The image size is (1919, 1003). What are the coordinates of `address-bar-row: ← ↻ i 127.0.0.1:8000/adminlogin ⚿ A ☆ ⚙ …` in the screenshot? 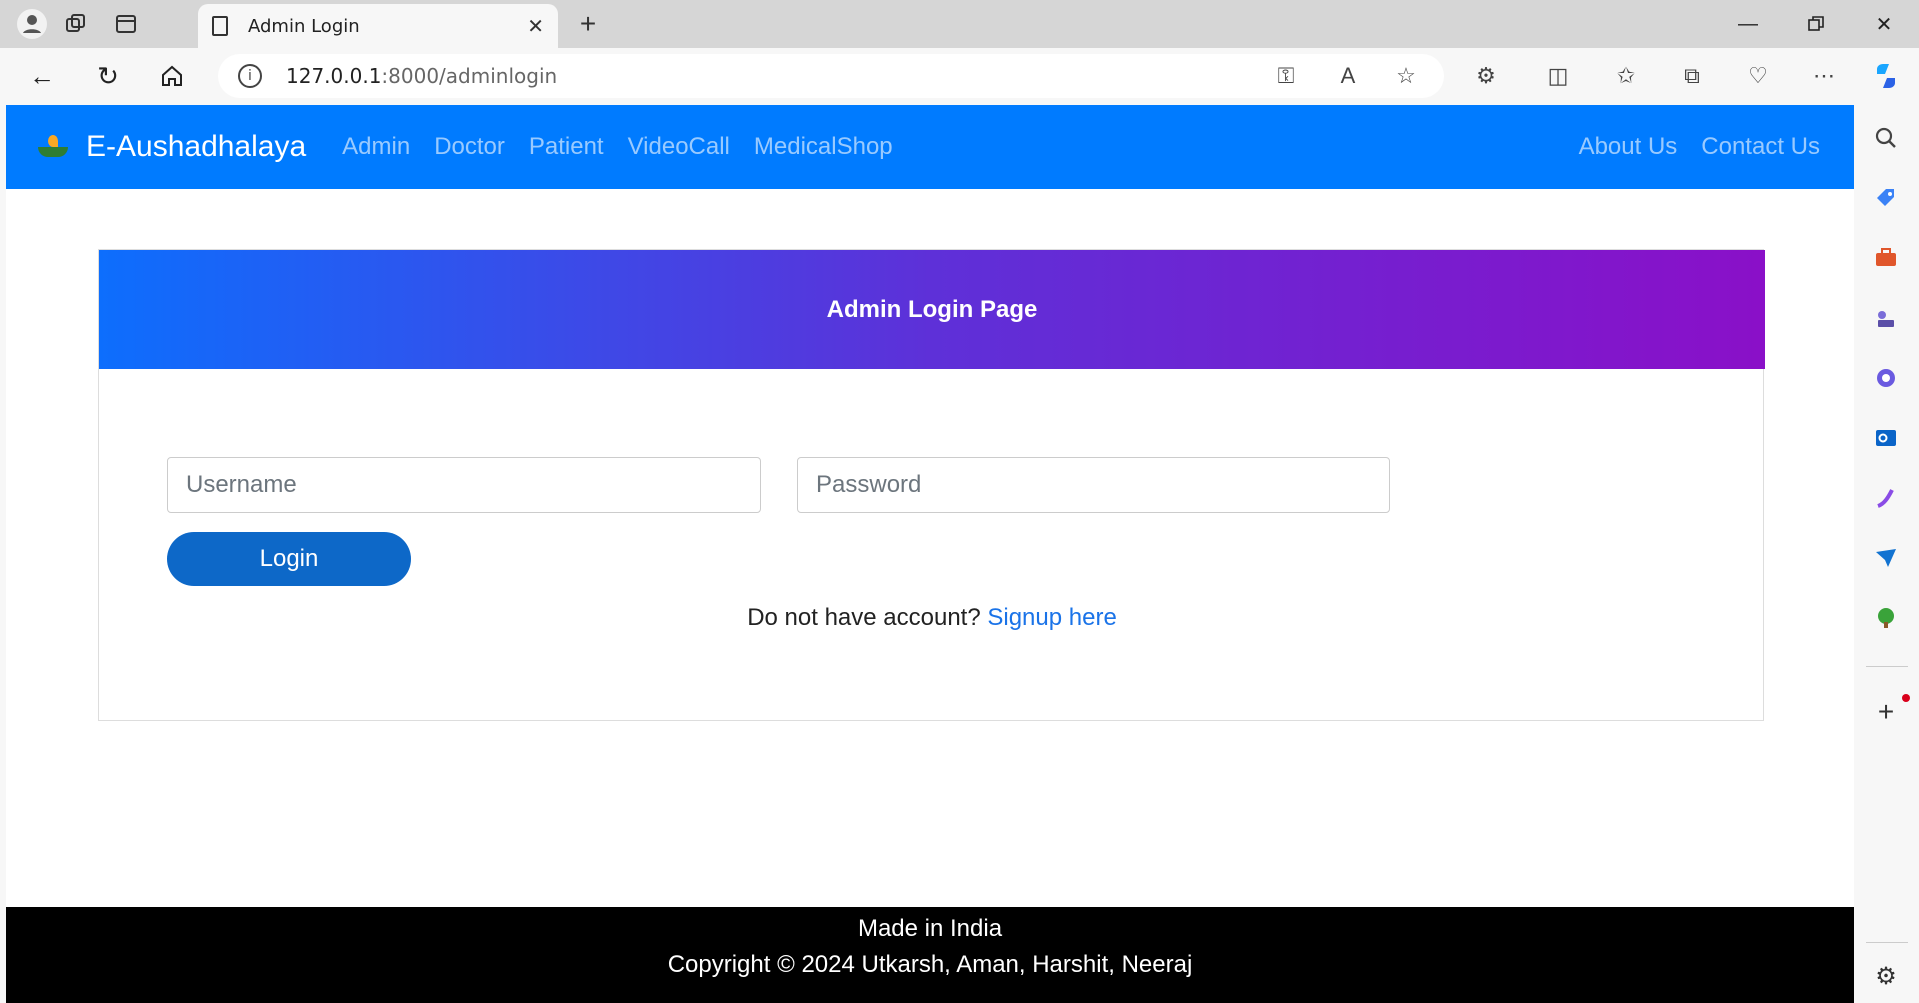 It's located at (959, 76).